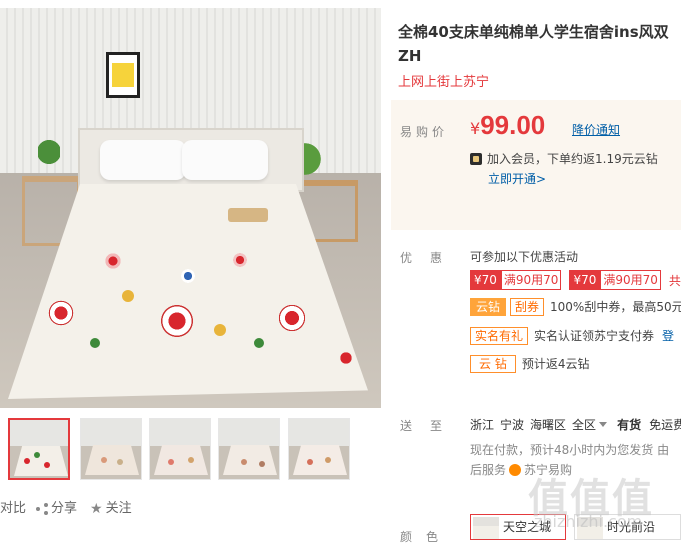 The height and width of the screenshot is (545, 681). Describe the element at coordinates (603, 424) in the screenshot. I see `chevron-down-icon` at that location.